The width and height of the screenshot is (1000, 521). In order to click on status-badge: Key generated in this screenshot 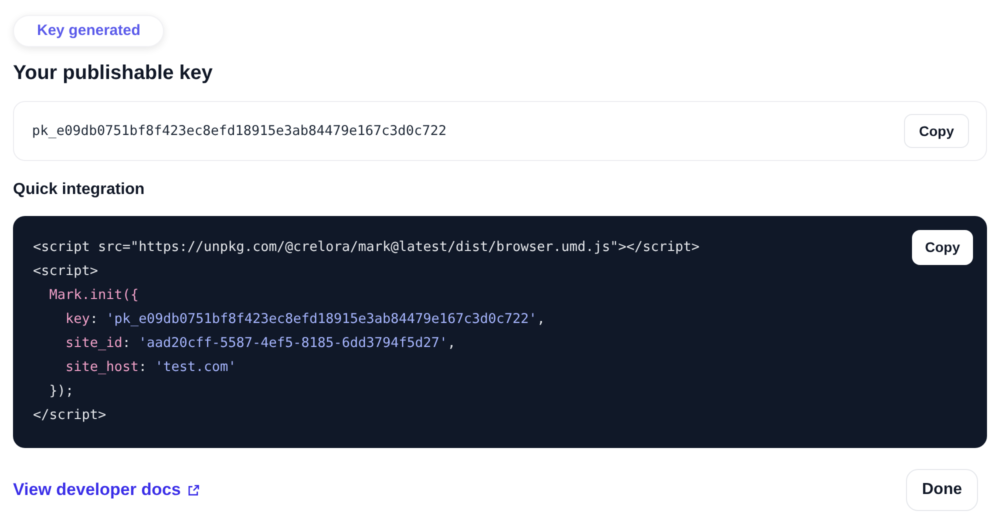, I will do `click(88, 31)`.